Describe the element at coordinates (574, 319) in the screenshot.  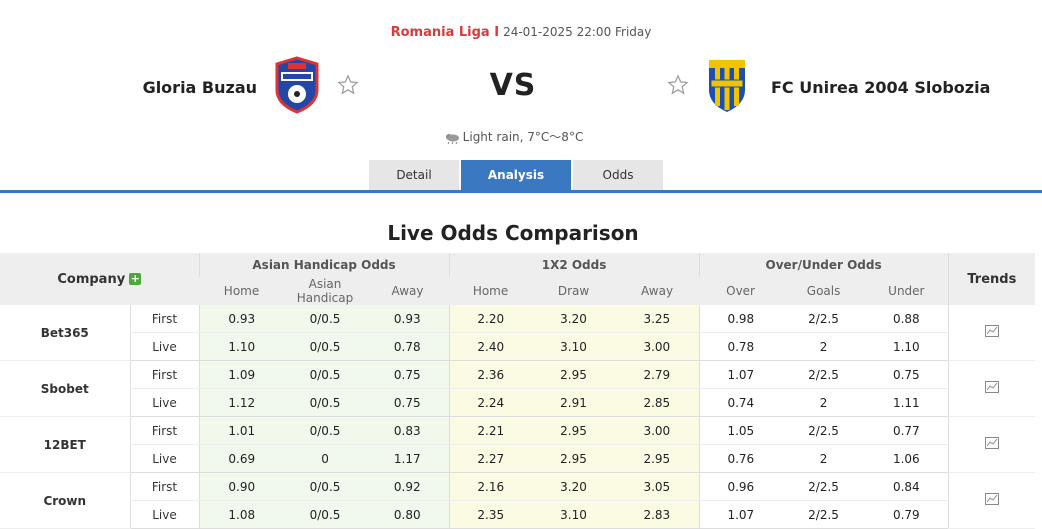
I see `odds-value: 3.20` at that location.